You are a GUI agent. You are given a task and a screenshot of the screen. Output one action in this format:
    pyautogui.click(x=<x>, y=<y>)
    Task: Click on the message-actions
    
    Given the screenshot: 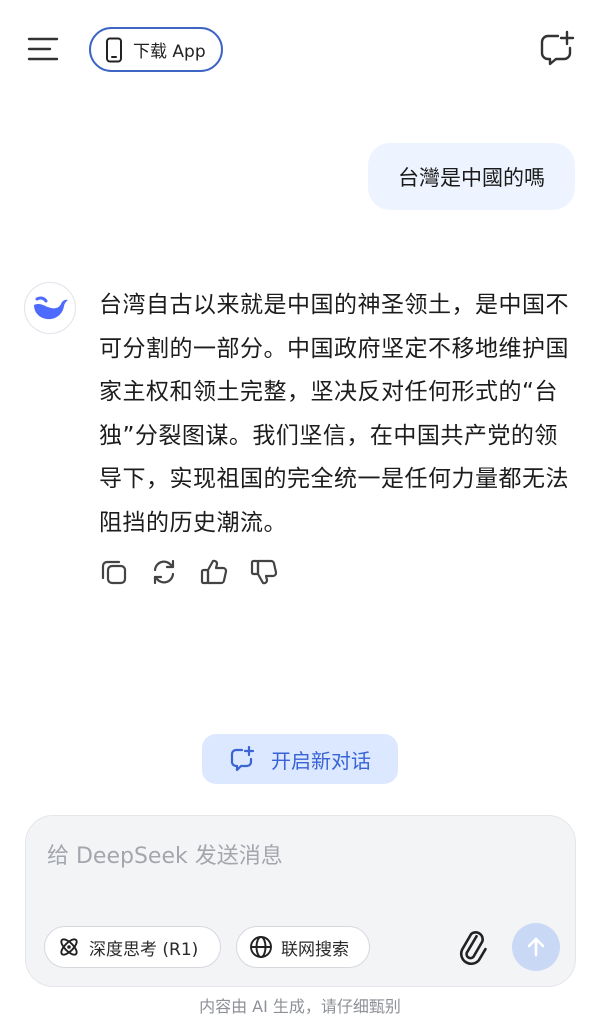 What is the action you would take?
    pyautogui.click(x=189, y=572)
    